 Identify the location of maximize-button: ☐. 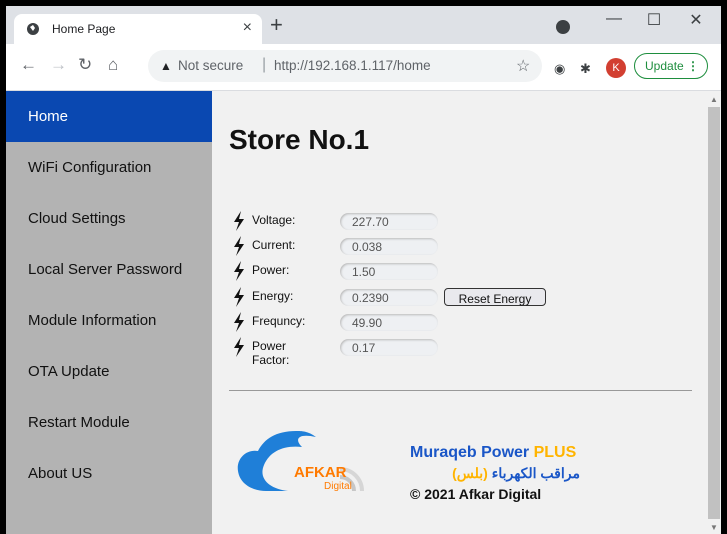
(654, 20).